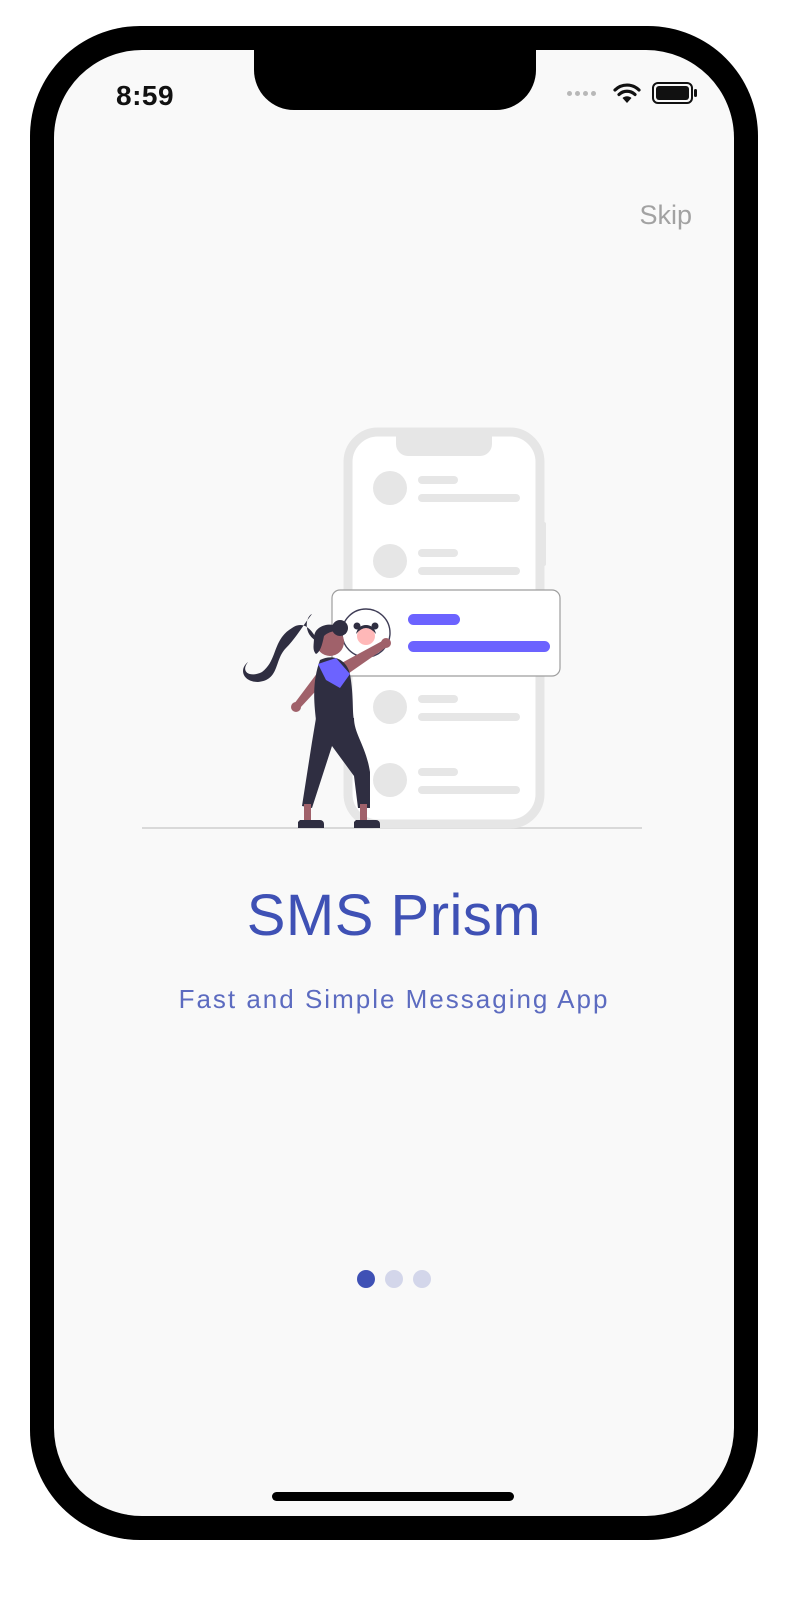  Describe the element at coordinates (665, 215) in the screenshot. I see `skip-button: Skip` at that location.